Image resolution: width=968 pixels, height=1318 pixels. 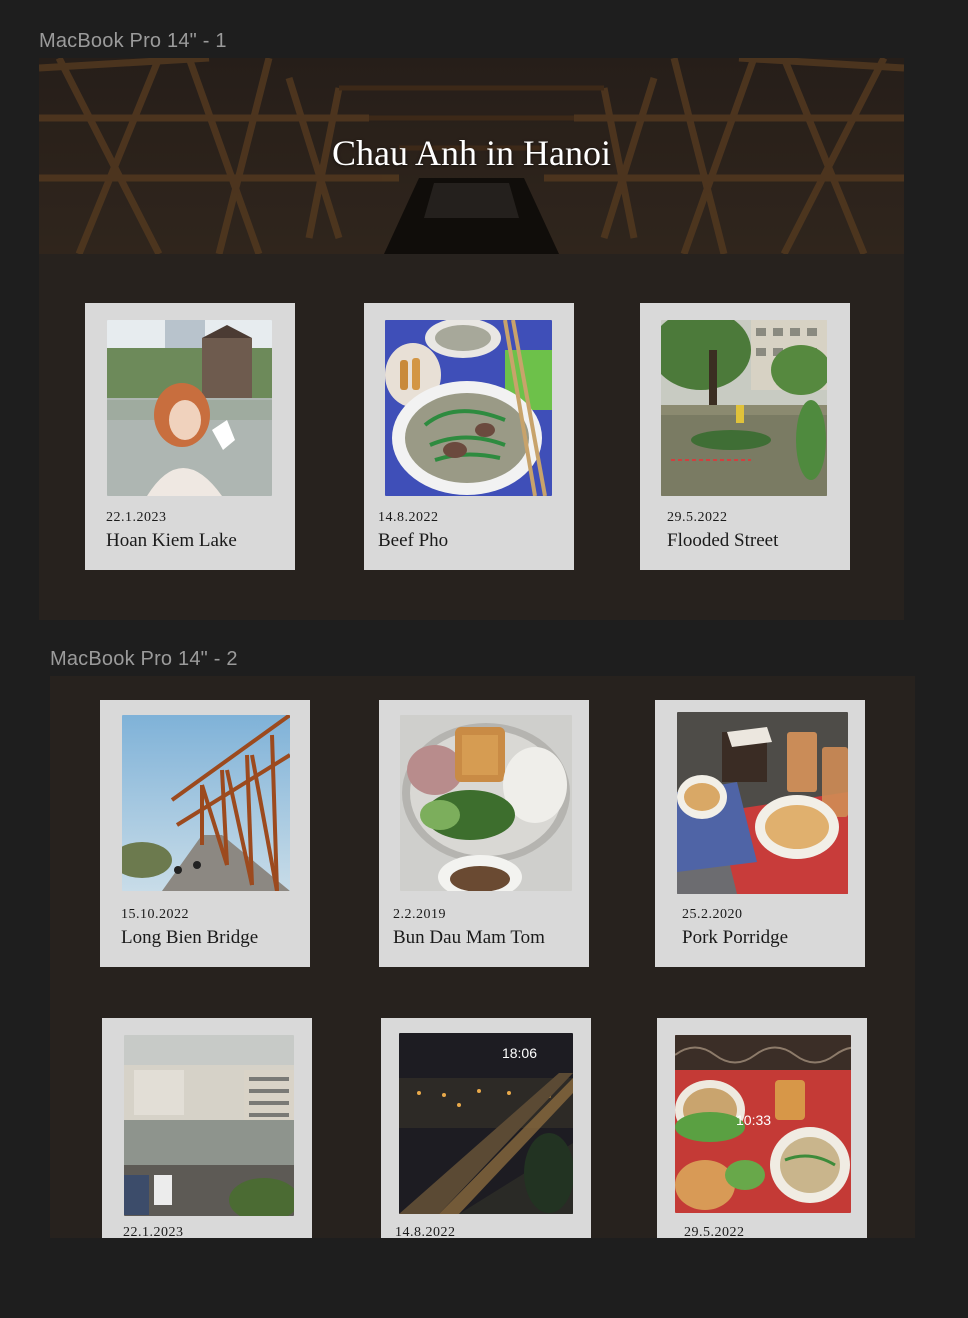 What do you see at coordinates (155, 914) in the screenshot?
I see `card-date: 15.10.2022` at bounding box center [155, 914].